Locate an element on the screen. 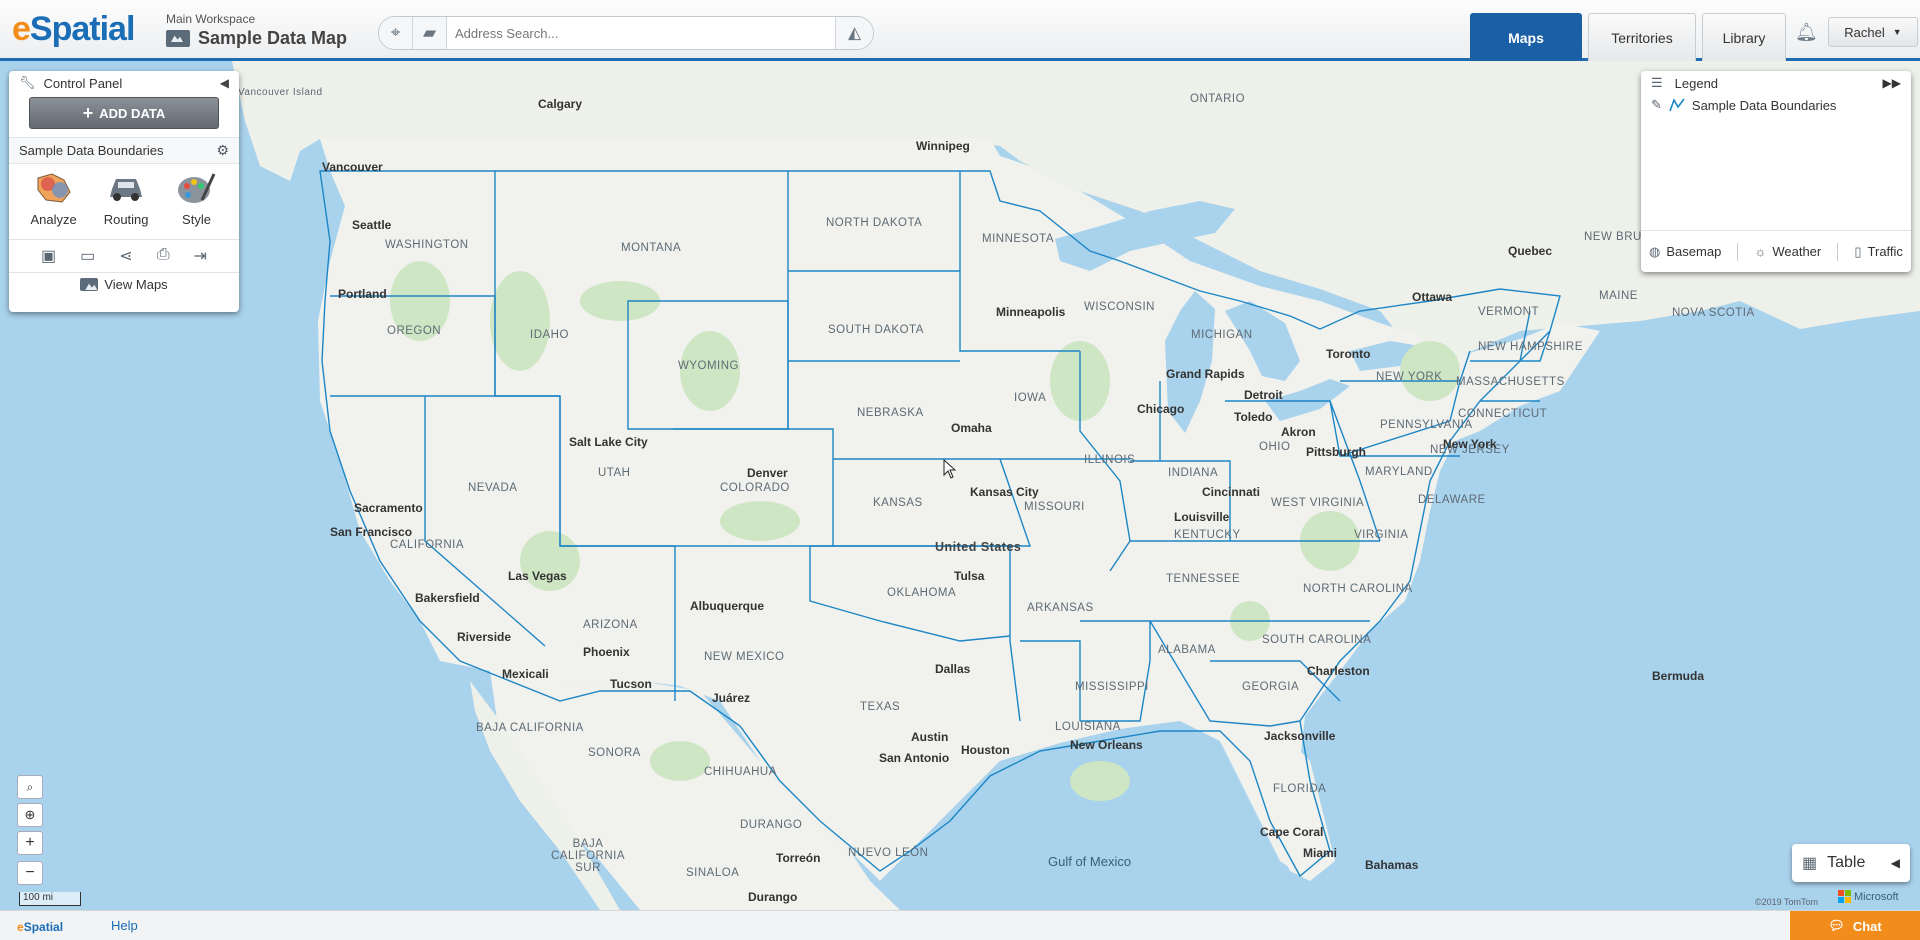 This screenshot has height=940, width=1920. state-label: DELAWARE is located at coordinates (1452, 500).